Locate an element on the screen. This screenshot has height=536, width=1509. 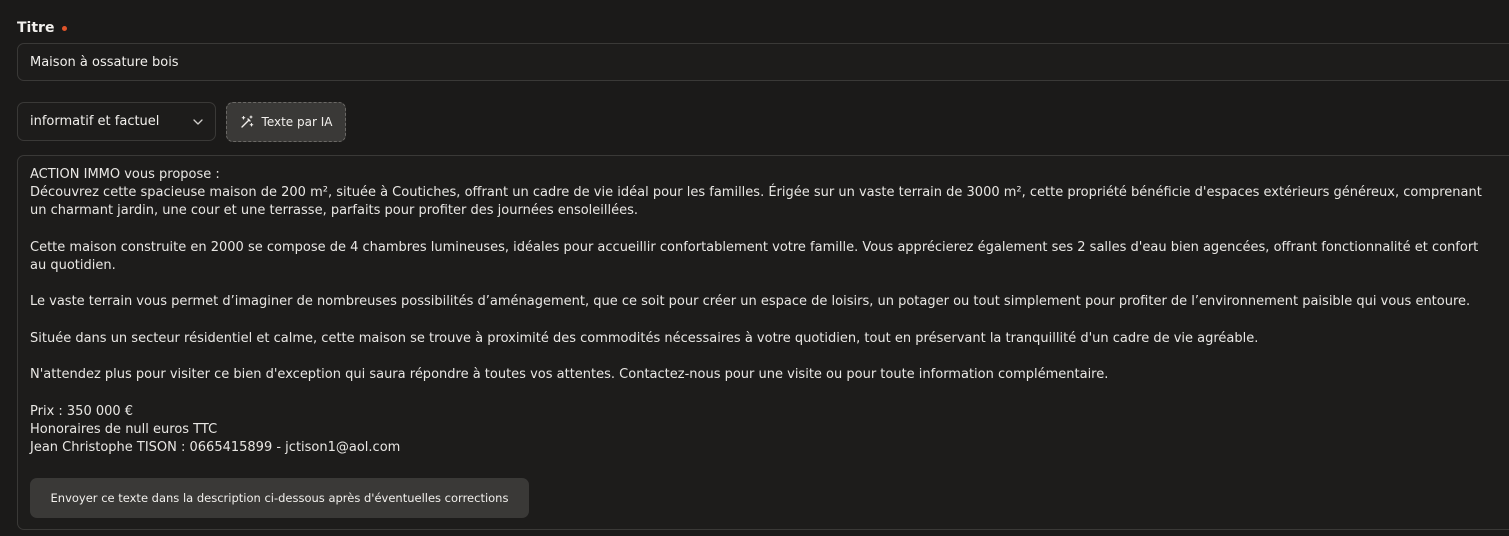
title-label-row: Titre is located at coordinates (42, 28).